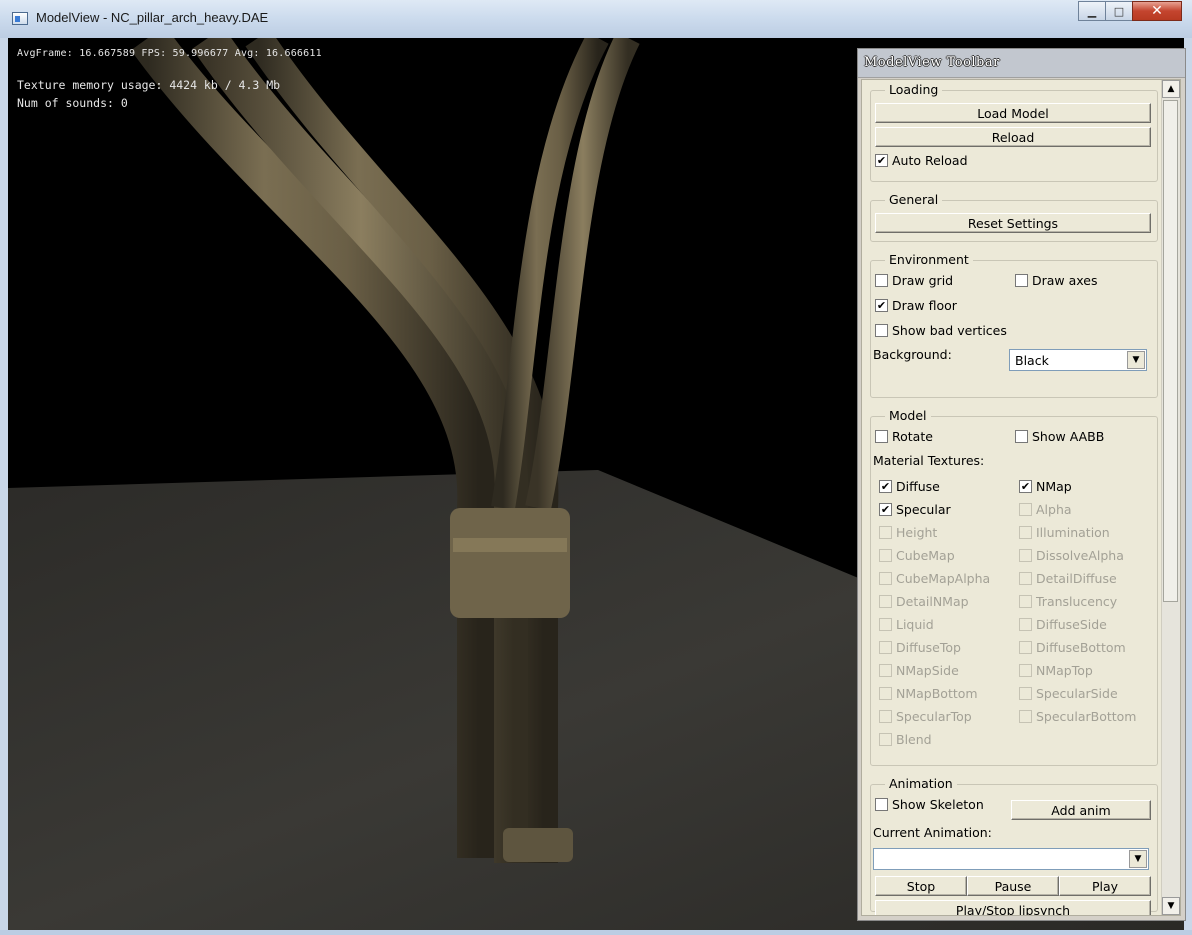  I want to click on texture-checkbox-alpha: Alpha, so click(1045, 509).